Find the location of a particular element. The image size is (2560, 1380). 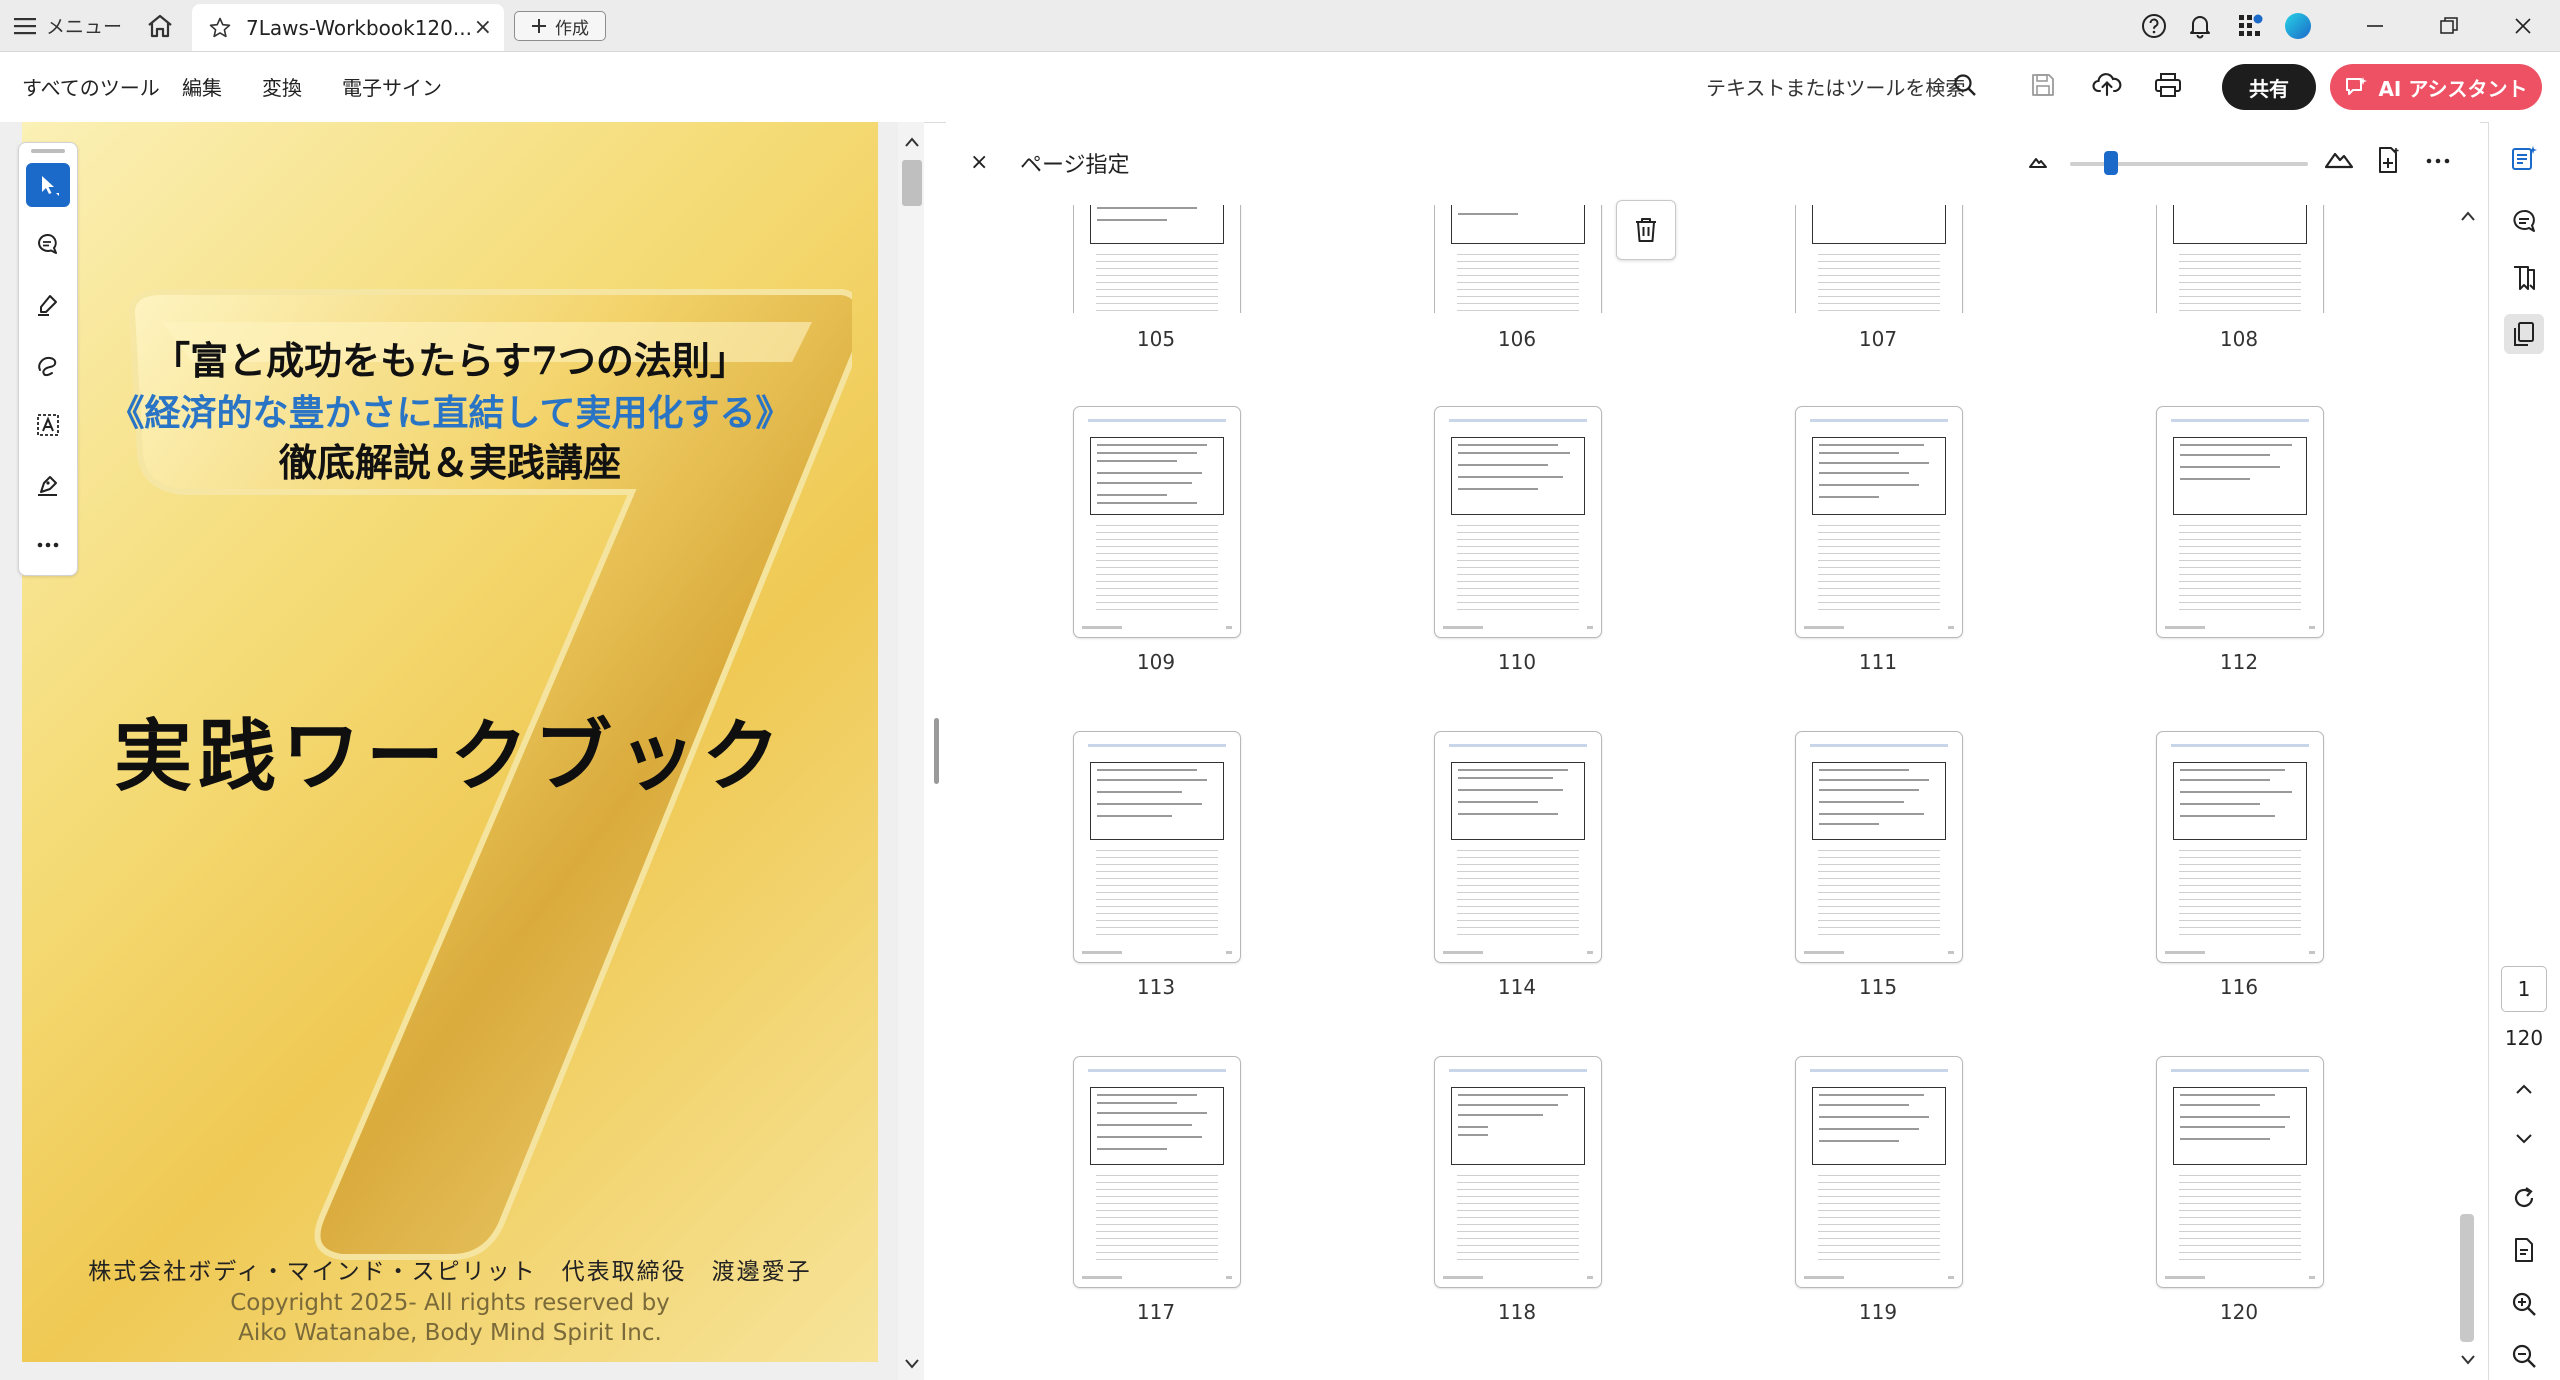

sign-tool is located at coordinates (48, 485).